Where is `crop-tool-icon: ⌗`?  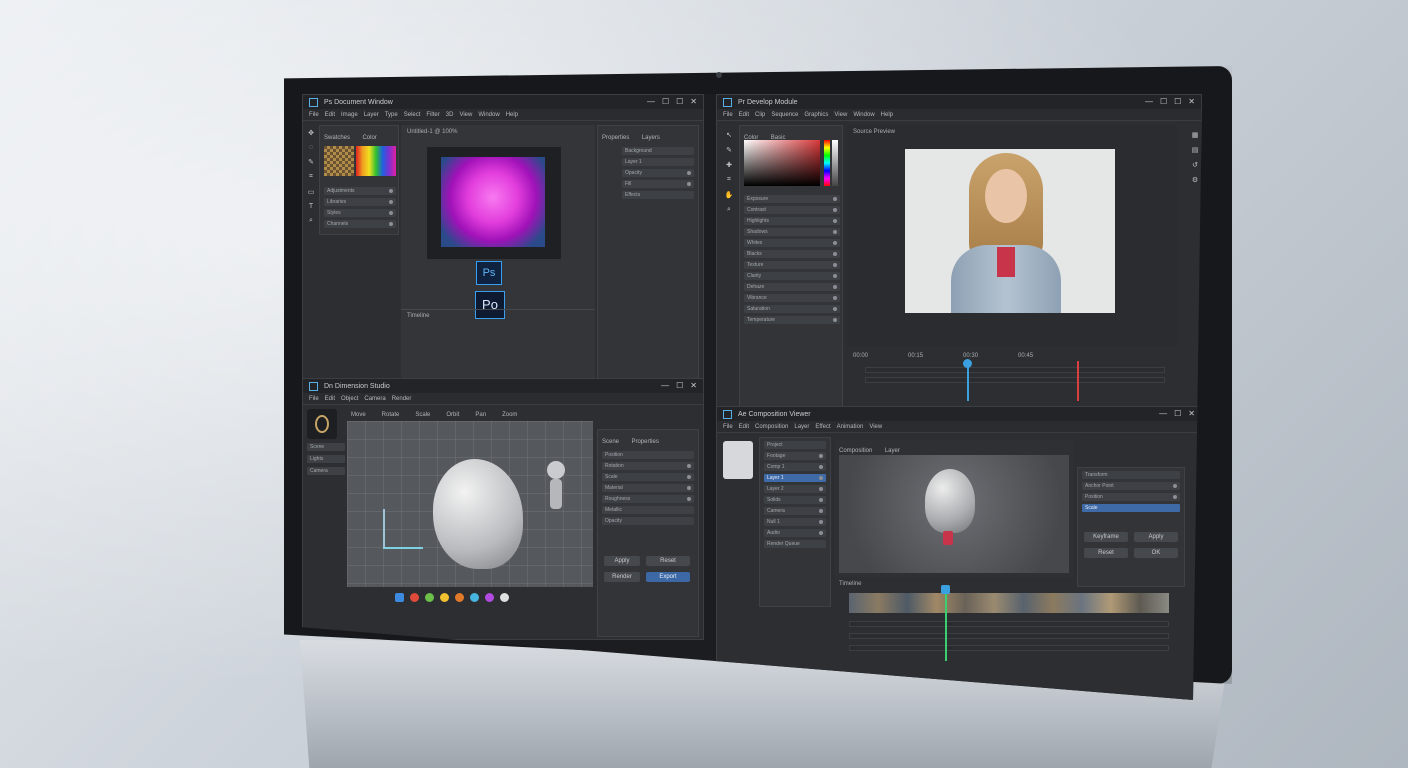
crop-tool-icon: ⌗ is located at coordinates (729, 180).